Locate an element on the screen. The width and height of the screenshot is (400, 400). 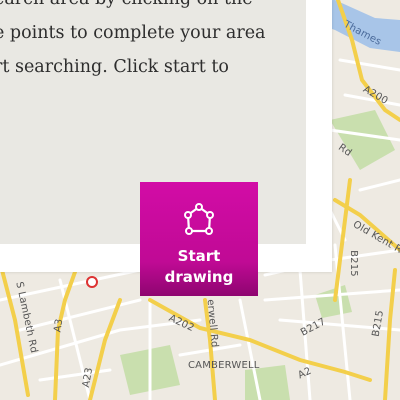
polygon-draw-icon is located at coordinates (199, 219).